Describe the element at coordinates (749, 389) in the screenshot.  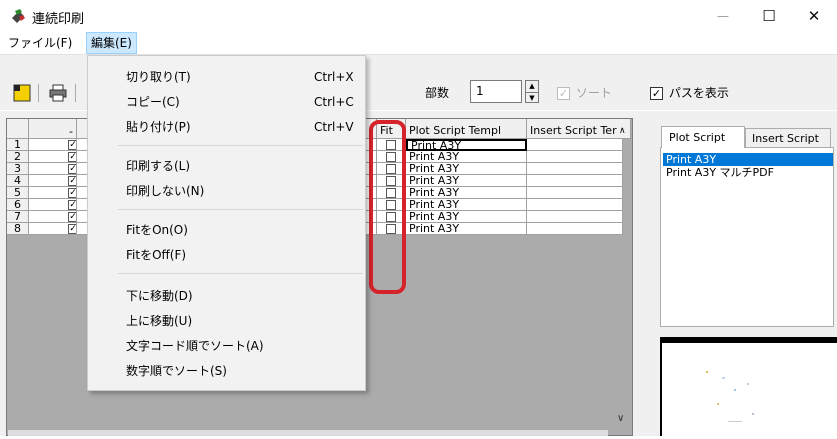
I see `preview-image` at that location.